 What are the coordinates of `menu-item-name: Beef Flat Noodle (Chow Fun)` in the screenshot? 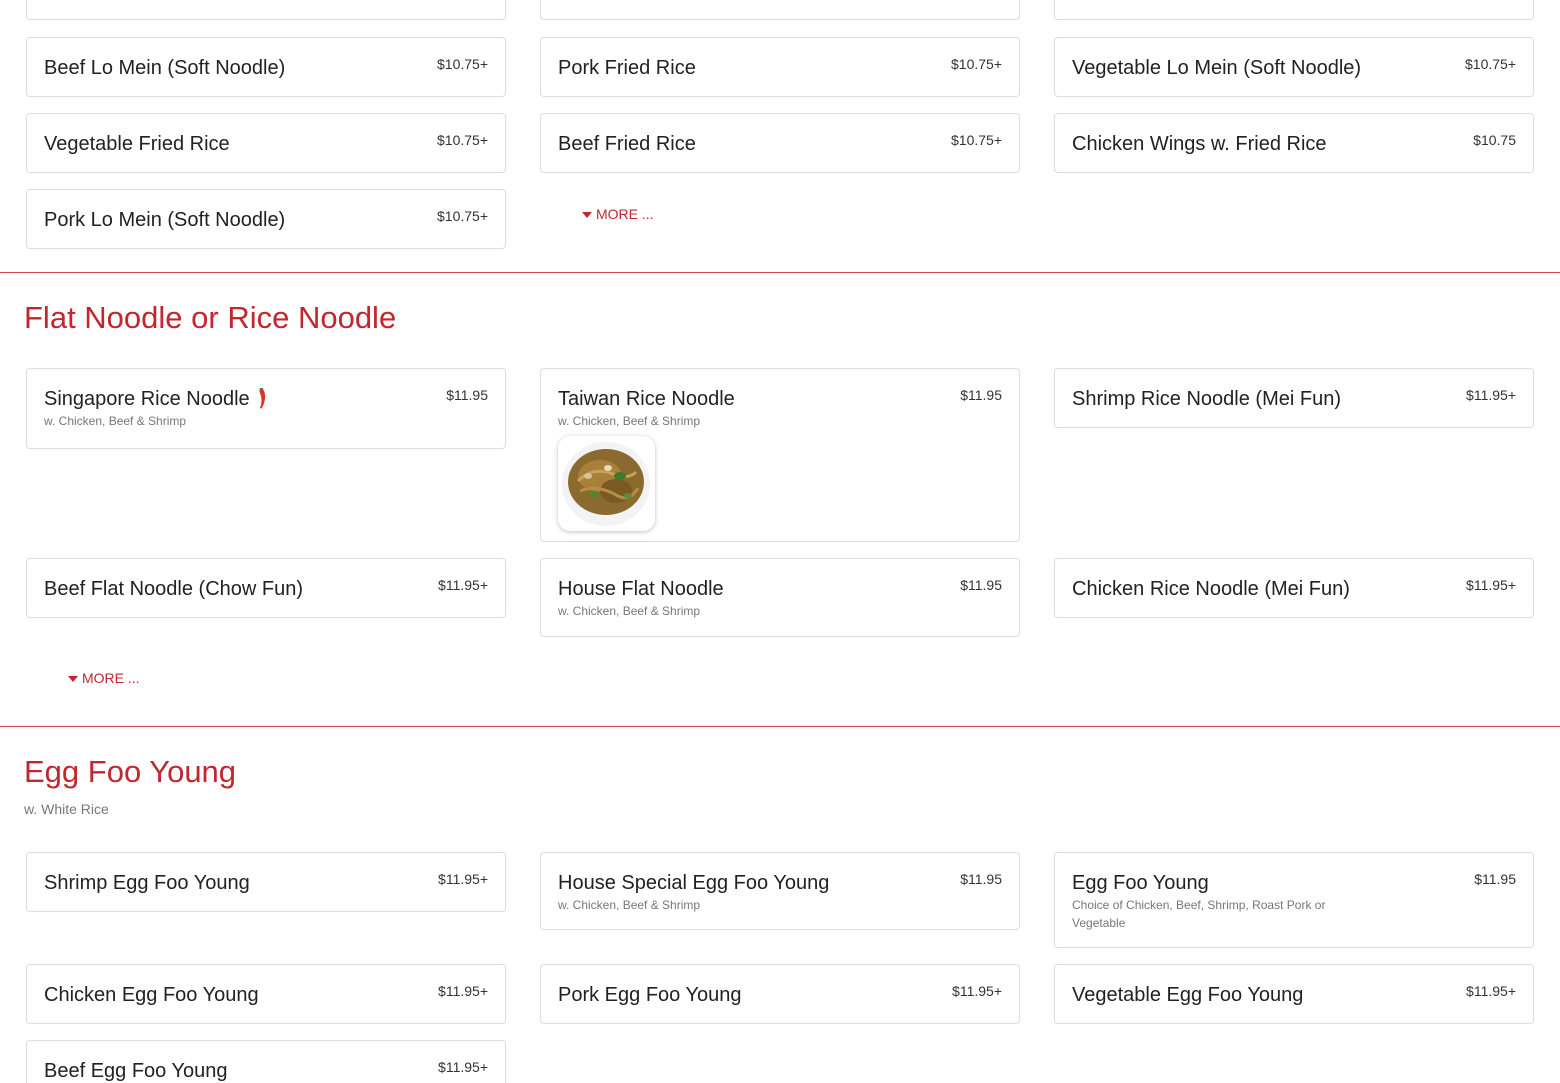 It's located at (174, 589).